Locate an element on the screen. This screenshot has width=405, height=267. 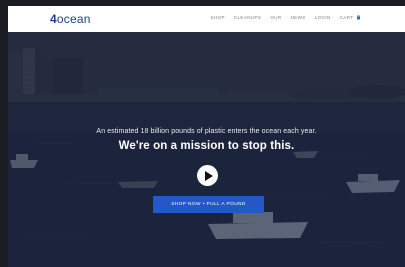
nav-item-shop: SHOP is located at coordinates (218, 17).